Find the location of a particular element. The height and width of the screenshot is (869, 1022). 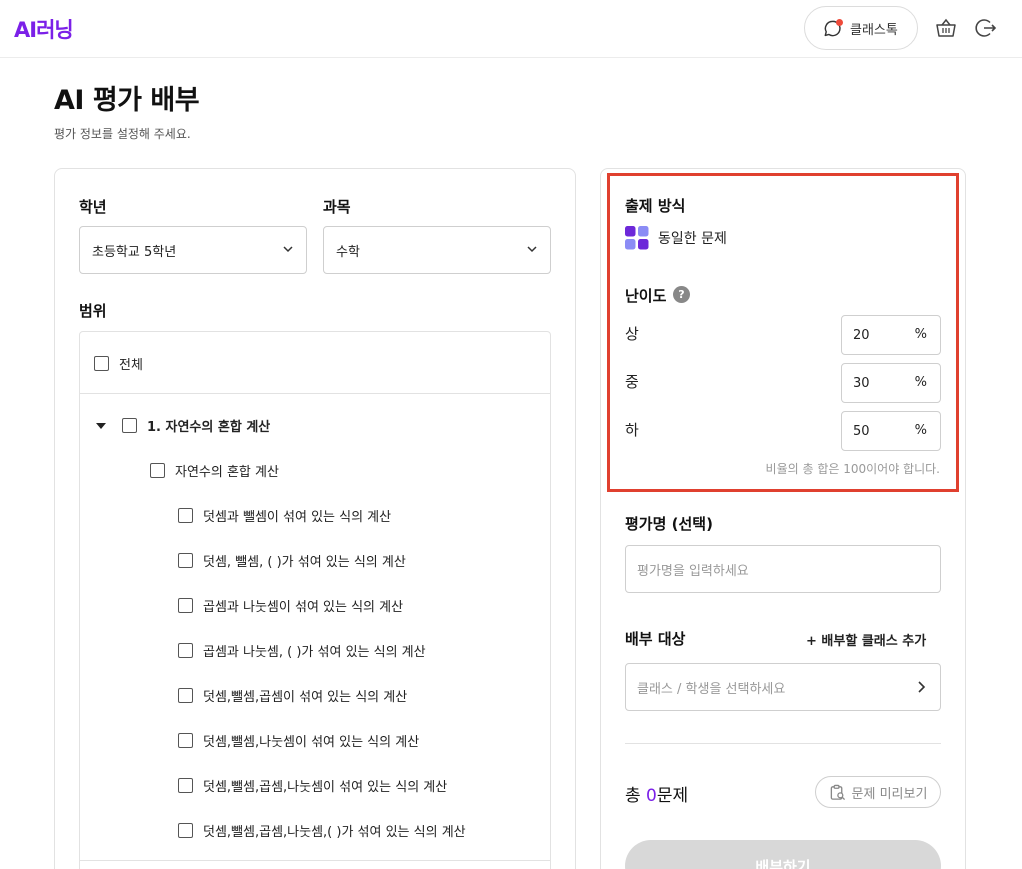

unit-label: 1. 자연수의 혼합 계산 is located at coordinates (209, 427).